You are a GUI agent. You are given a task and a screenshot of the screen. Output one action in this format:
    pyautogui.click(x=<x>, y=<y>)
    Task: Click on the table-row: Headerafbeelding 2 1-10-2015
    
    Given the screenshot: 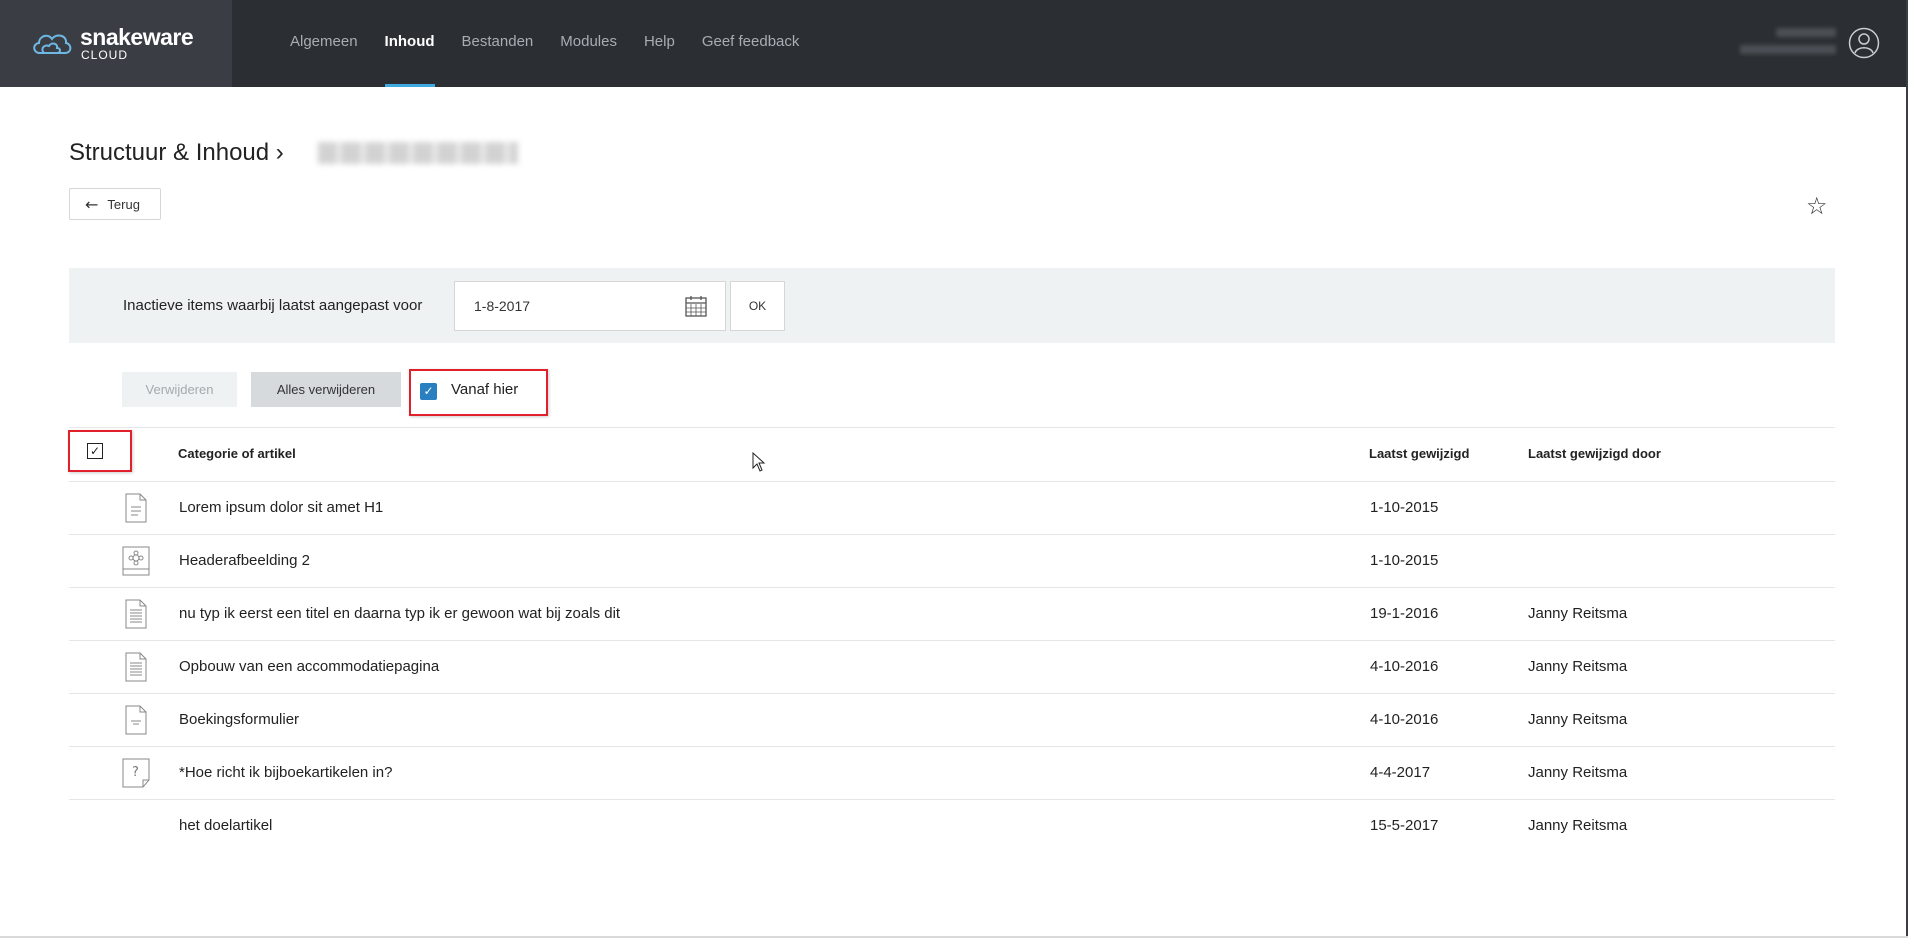 What is the action you would take?
    pyautogui.click(x=954, y=560)
    